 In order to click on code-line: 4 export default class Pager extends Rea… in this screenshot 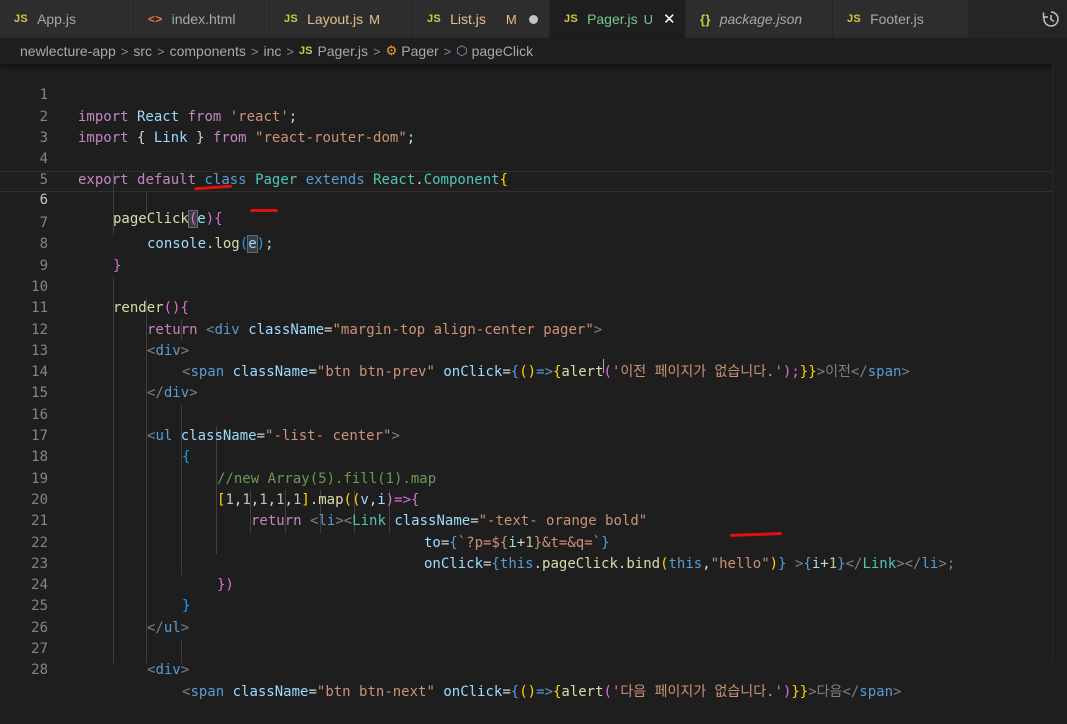, I will do `click(533, 158)`.